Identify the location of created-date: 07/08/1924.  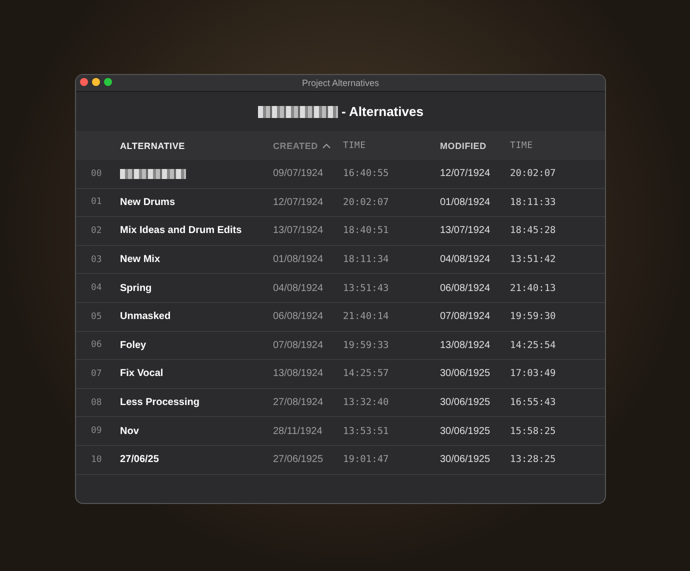
(298, 345).